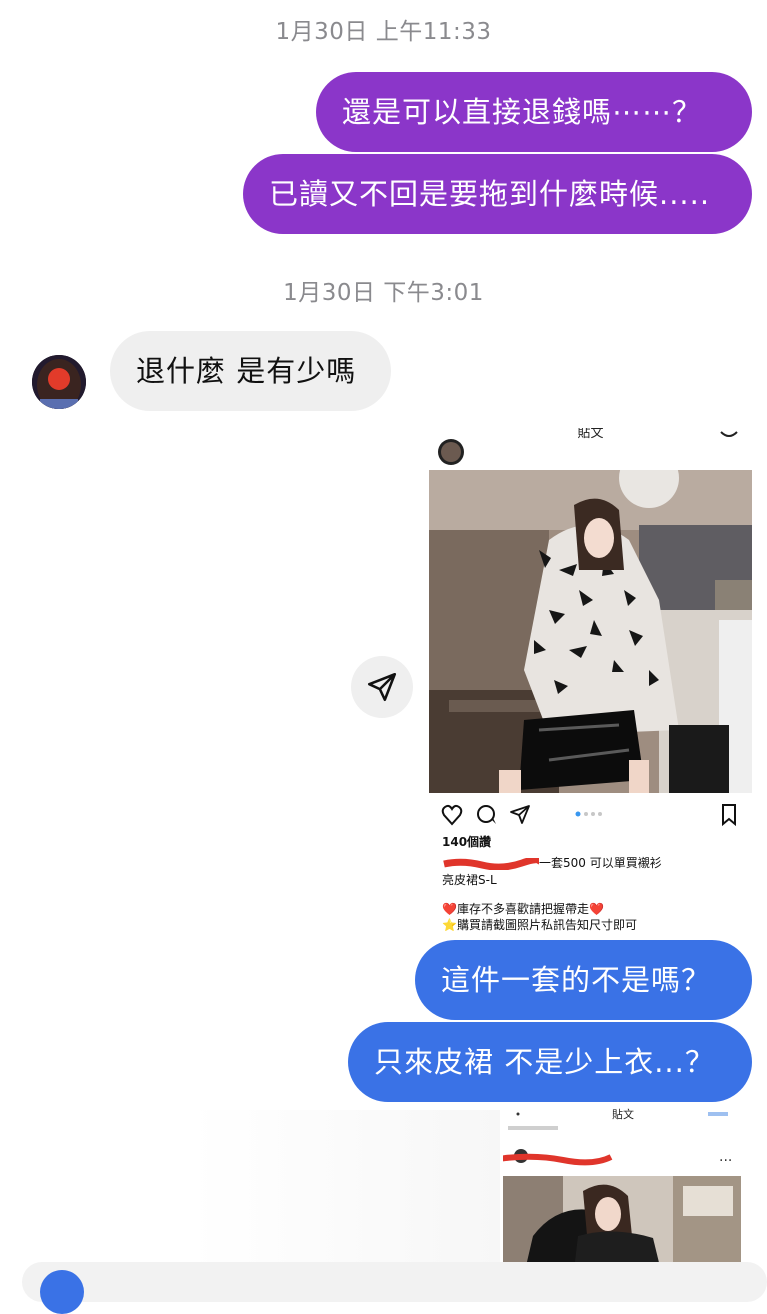  What do you see at coordinates (62, 1292) in the screenshot?
I see `camera-button` at bounding box center [62, 1292].